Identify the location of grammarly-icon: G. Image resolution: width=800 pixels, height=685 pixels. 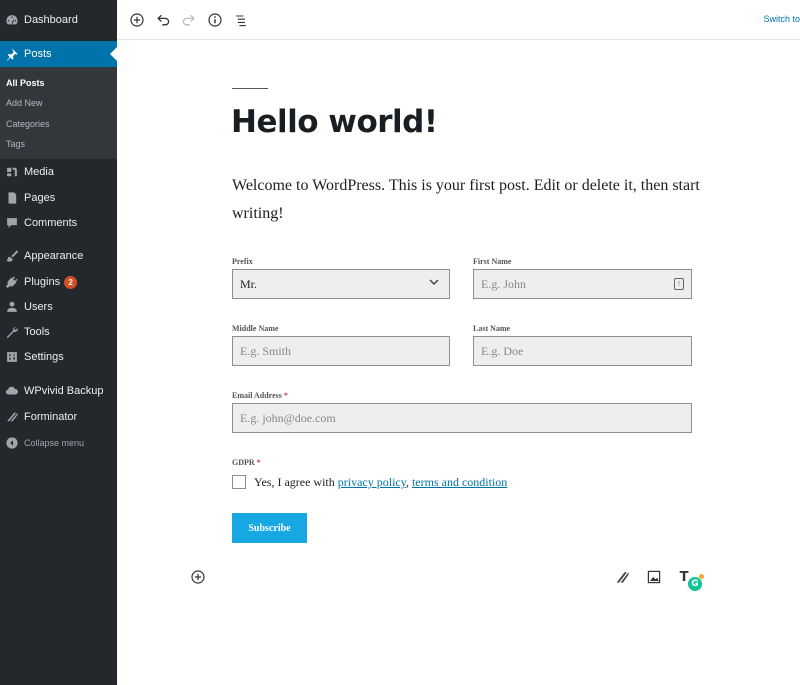
(695, 584).